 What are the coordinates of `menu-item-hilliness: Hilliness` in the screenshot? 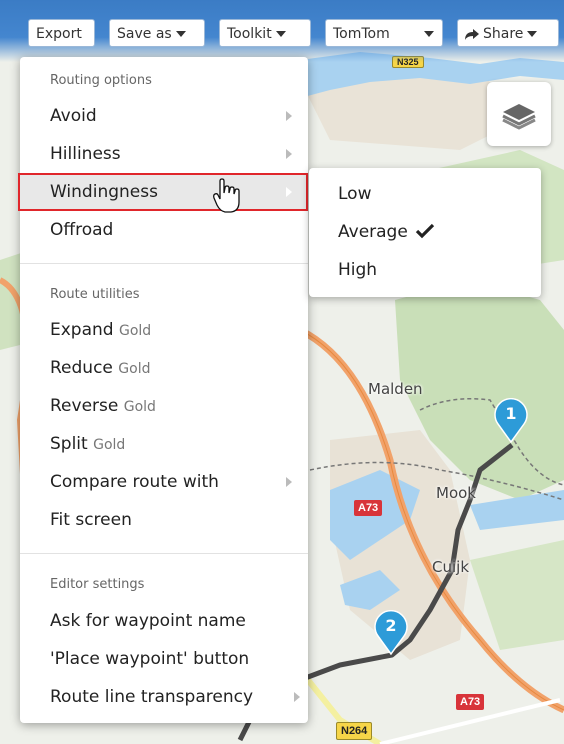 It's located at (164, 154).